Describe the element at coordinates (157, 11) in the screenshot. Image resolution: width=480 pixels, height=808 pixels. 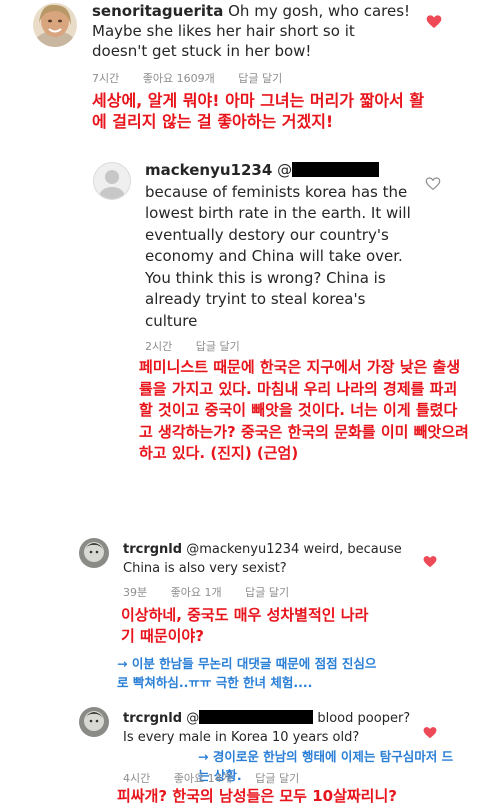
I see `comment-username: senoritaguerita` at that location.